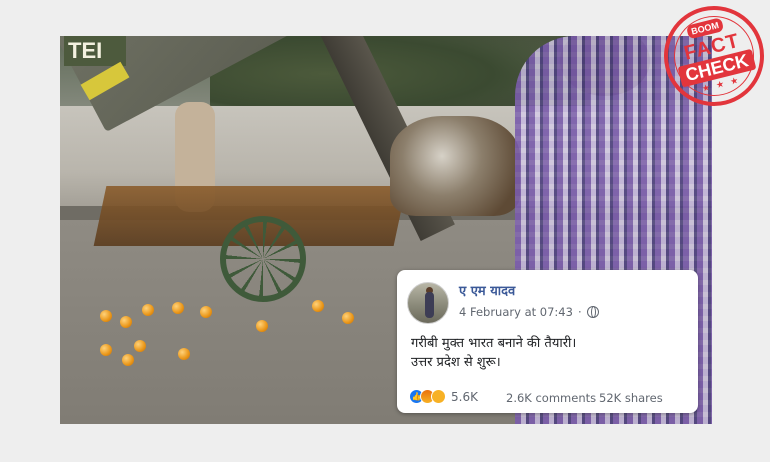  I want to click on post-text-line-2: उत्तर प्रदेश से शुरू।, so click(456, 362).